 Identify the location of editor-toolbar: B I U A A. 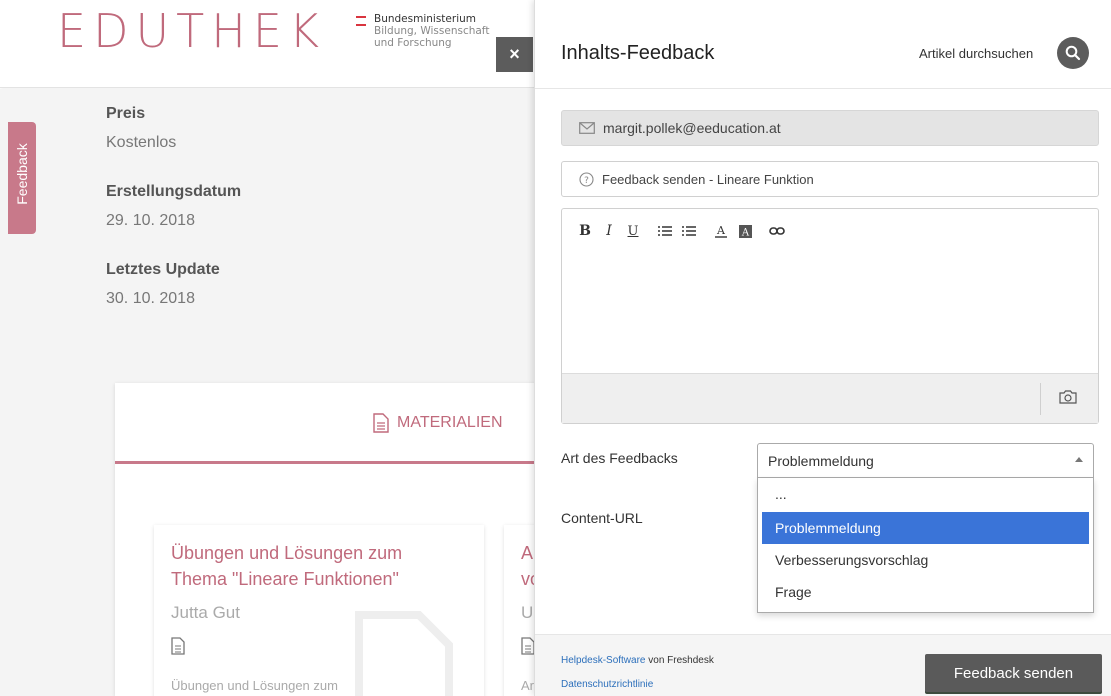
(684, 231).